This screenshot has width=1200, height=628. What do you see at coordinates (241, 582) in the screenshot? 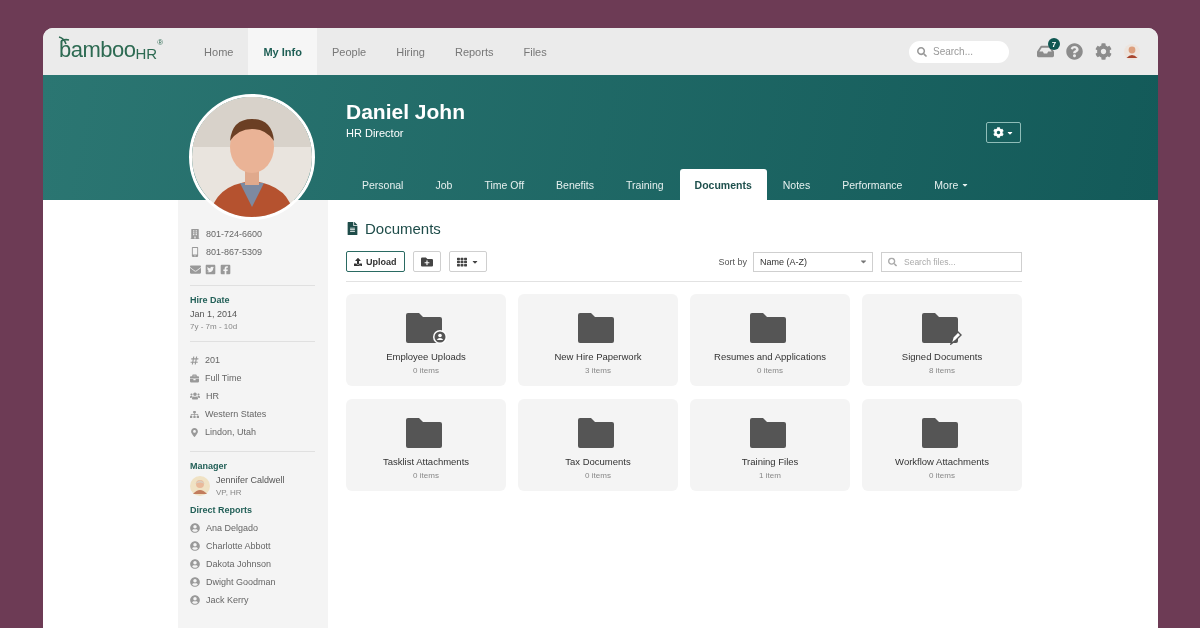
I see `direct-report-name: Dwight Goodman` at bounding box center [241, 582].